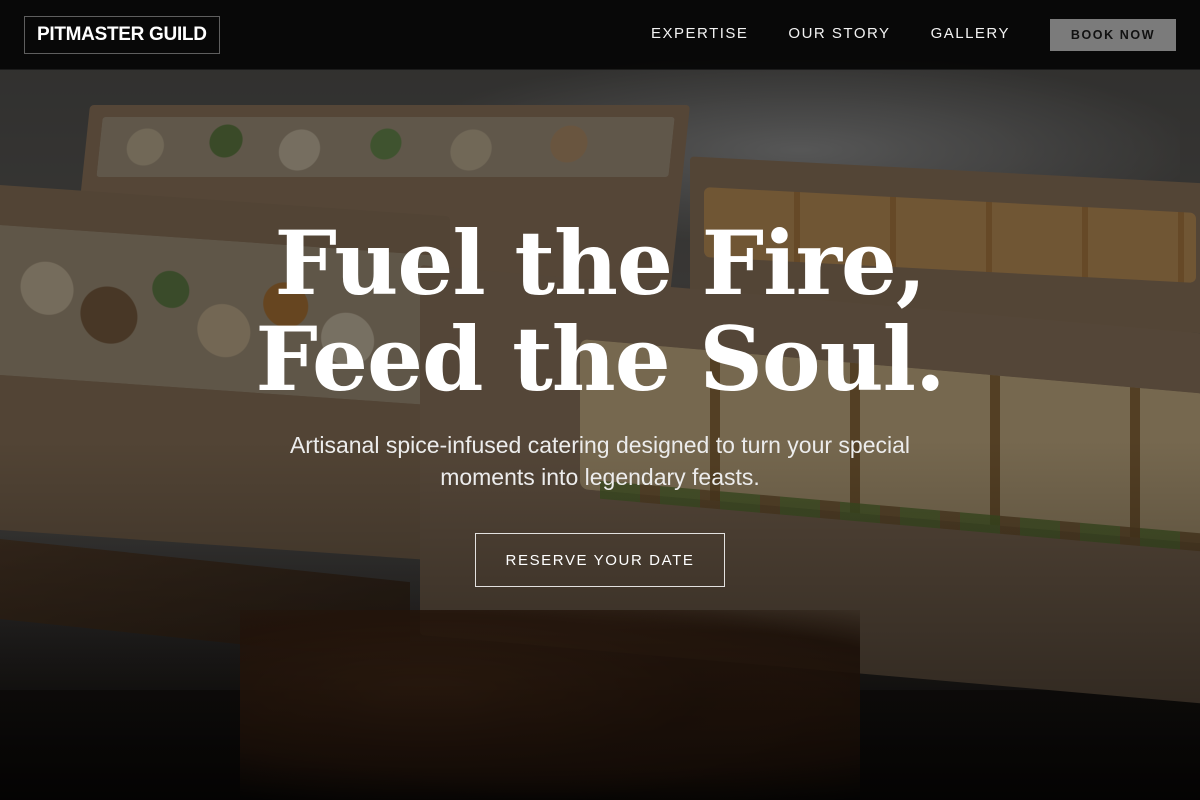 The height and width of the screenshot is (800, 1200). What do you see at coordinates (1113, 35) in the screenshot?
I see `book-now-button: BOOK NOW` at bounding box center [1113, 35].